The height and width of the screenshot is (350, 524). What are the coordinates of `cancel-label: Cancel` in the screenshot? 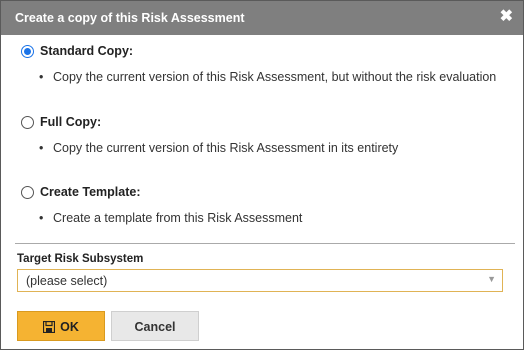 It's located at (155, 327).